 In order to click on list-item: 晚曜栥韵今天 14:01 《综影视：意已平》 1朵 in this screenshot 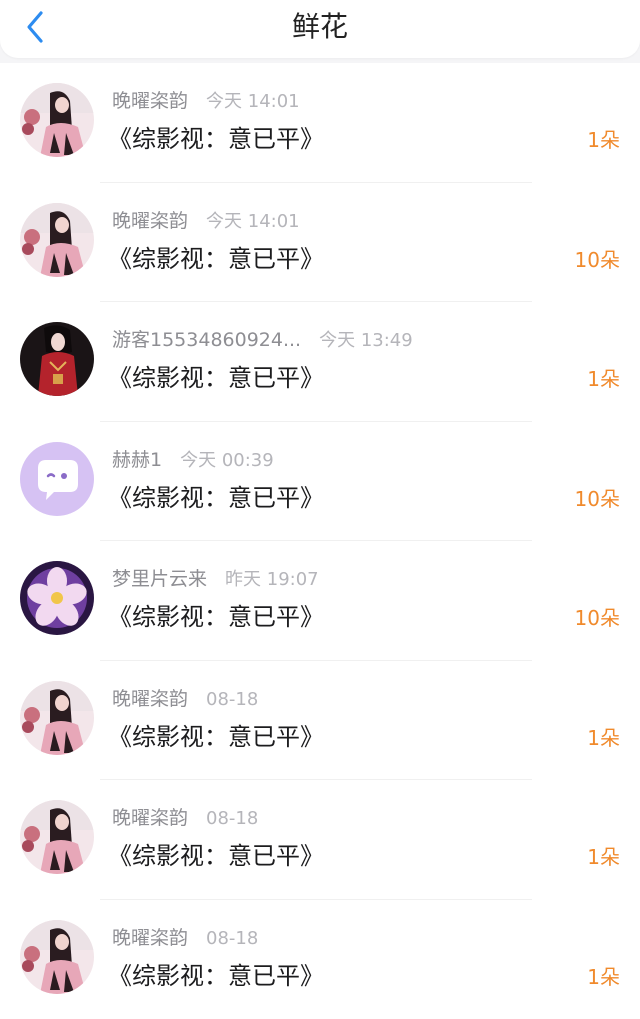, I will do `click(320, 123)`.